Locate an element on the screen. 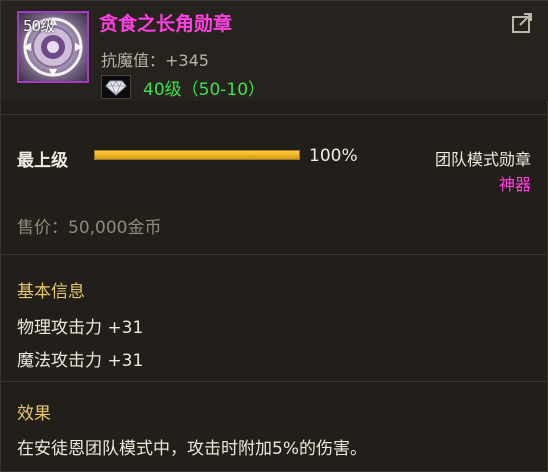 The width and height of the screenshot is (548, 472). item-stat: 抗魔值：+345 is located at coordinates (155, 60).